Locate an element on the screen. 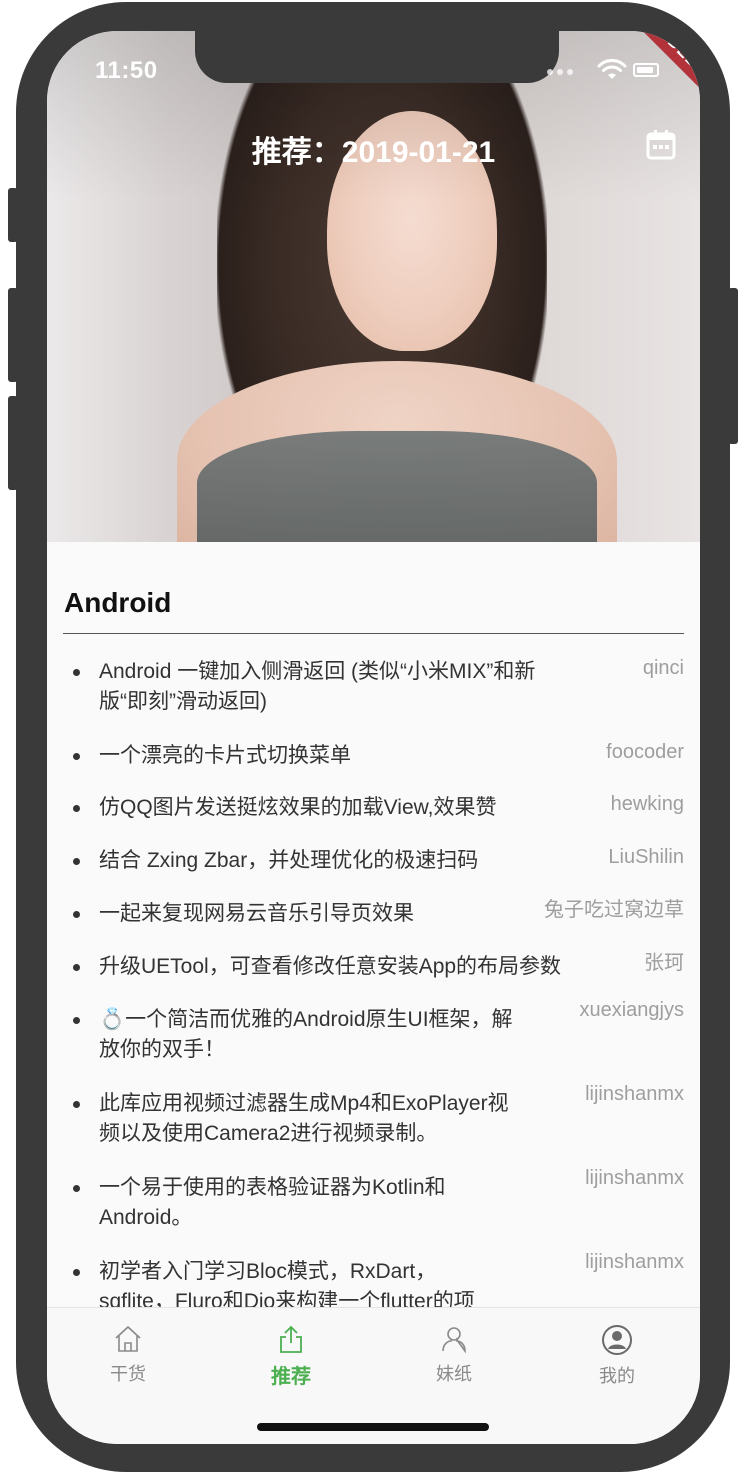  item-title: Android 一键加入侧滑返回 (类似“小米MIX”和新 版“即刻”滑动返回) is located at coordinates (317, 686).